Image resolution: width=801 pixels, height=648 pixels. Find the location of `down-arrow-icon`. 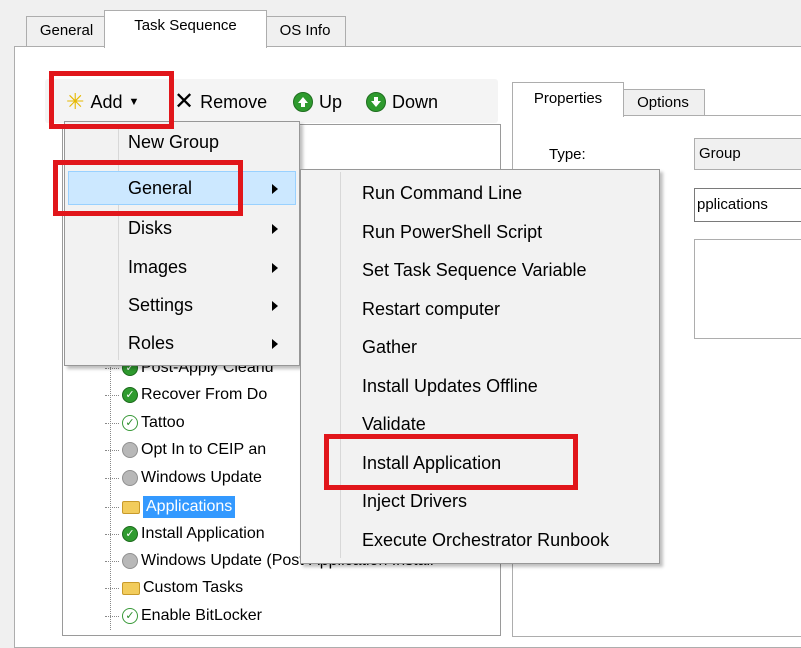

down-arrow-icon is located at coordinates (376, 102).